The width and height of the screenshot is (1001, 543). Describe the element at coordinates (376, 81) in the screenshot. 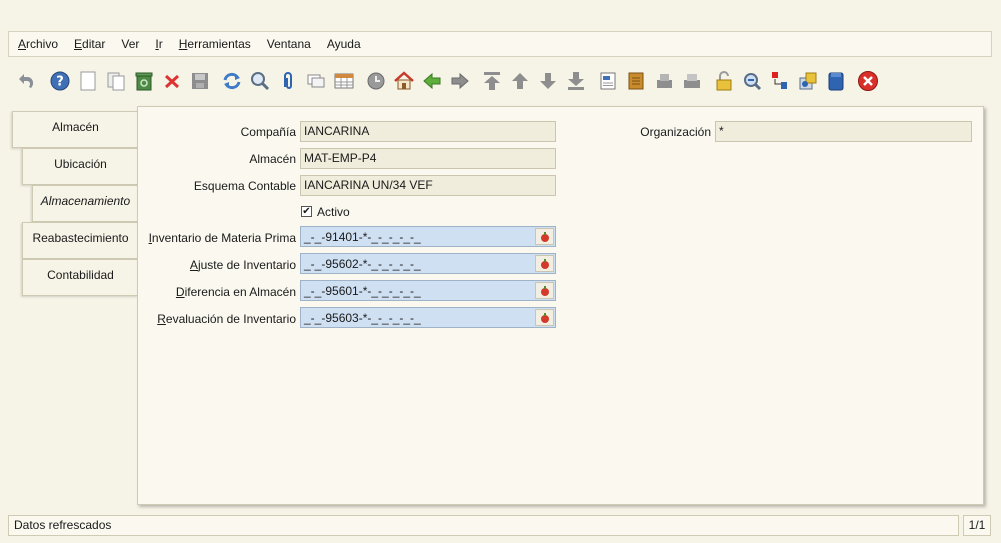

I see `history-icon` at that location.